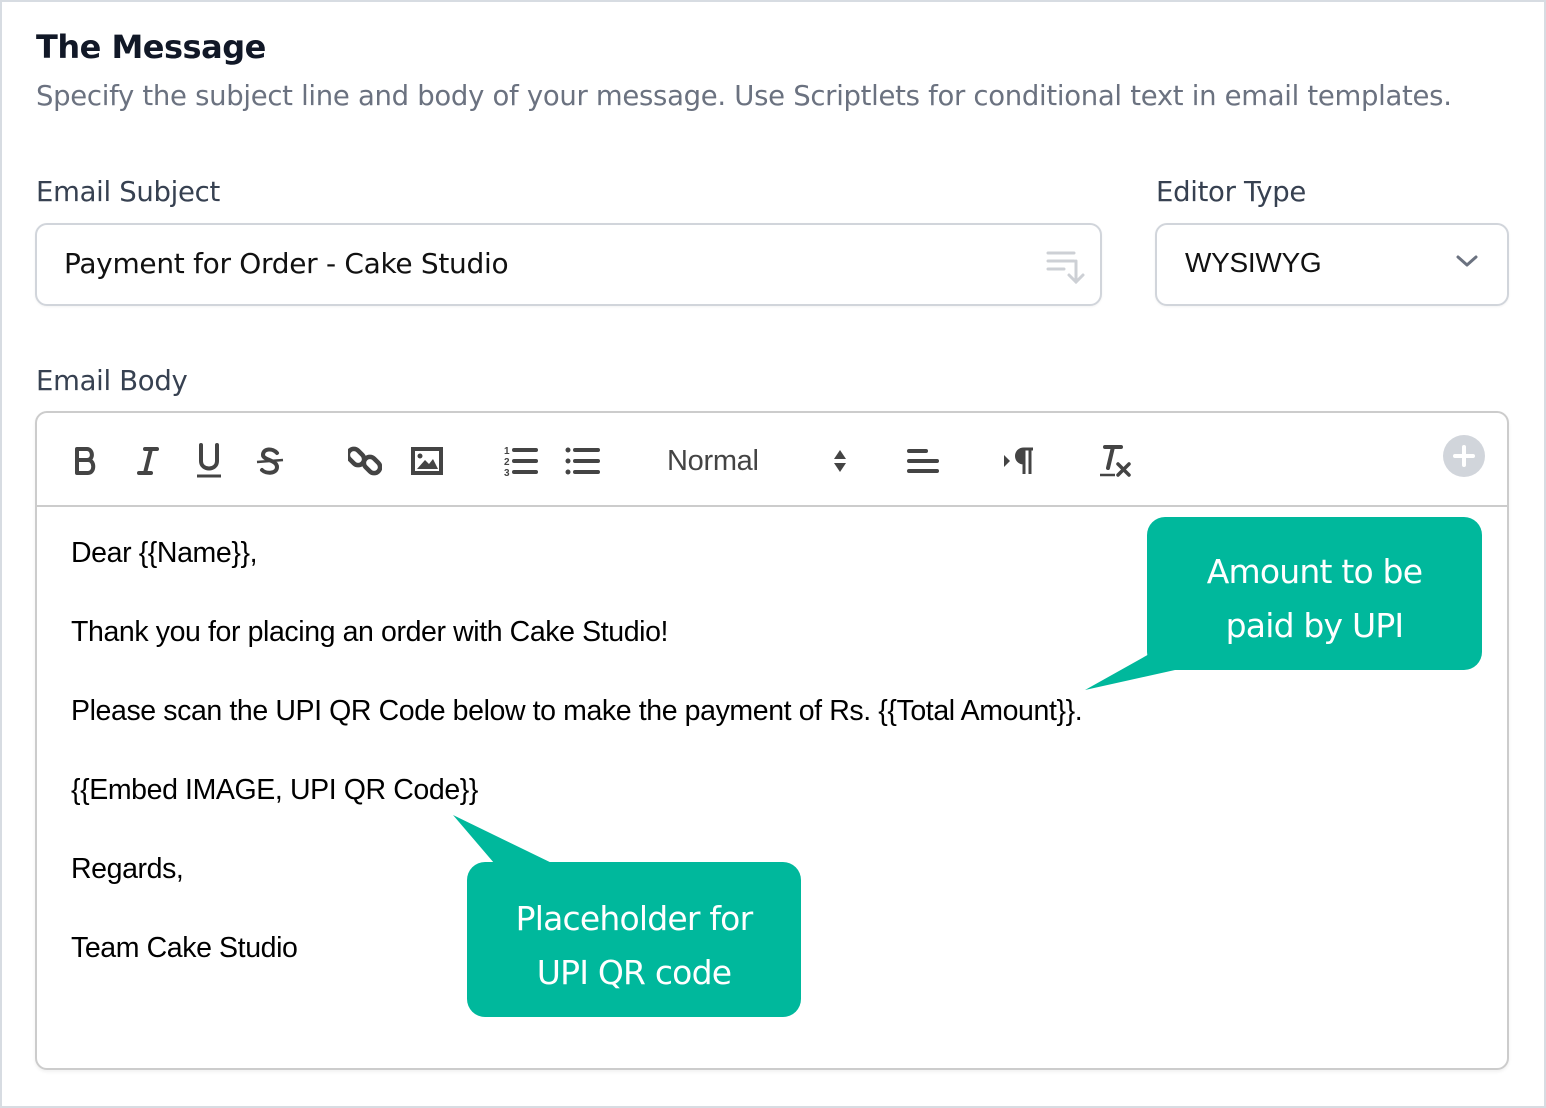  I want to click on callout-amount-line: Amount to be, so click(1314, 571).